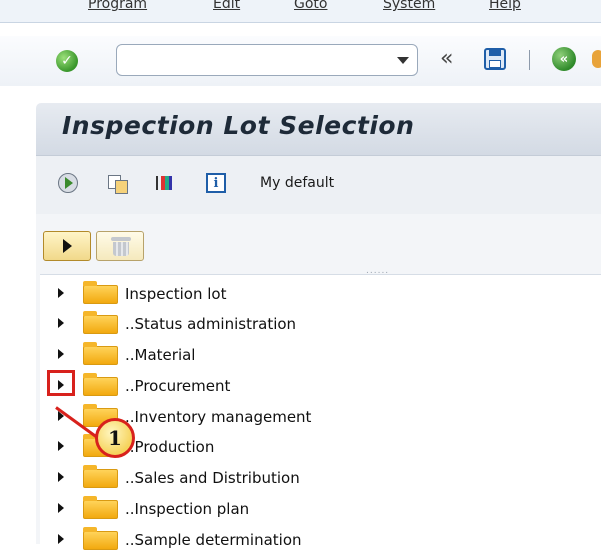  I want to click on layout-columns-icon, so click(164, 183).